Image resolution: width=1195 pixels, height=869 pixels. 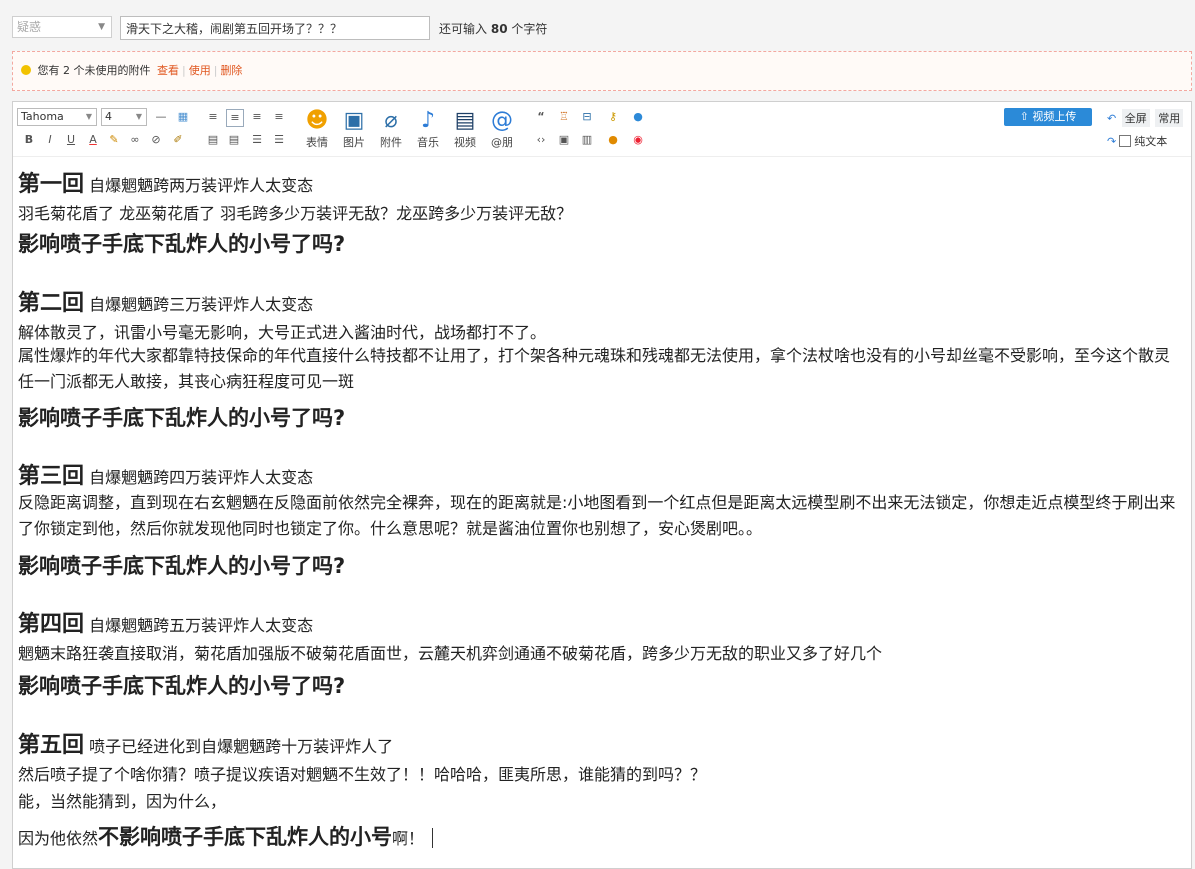 What do you see at coordinates (51, 303) in the screenshot?
I see `chapter-title: 第二回` at bounding box center [51, 303].